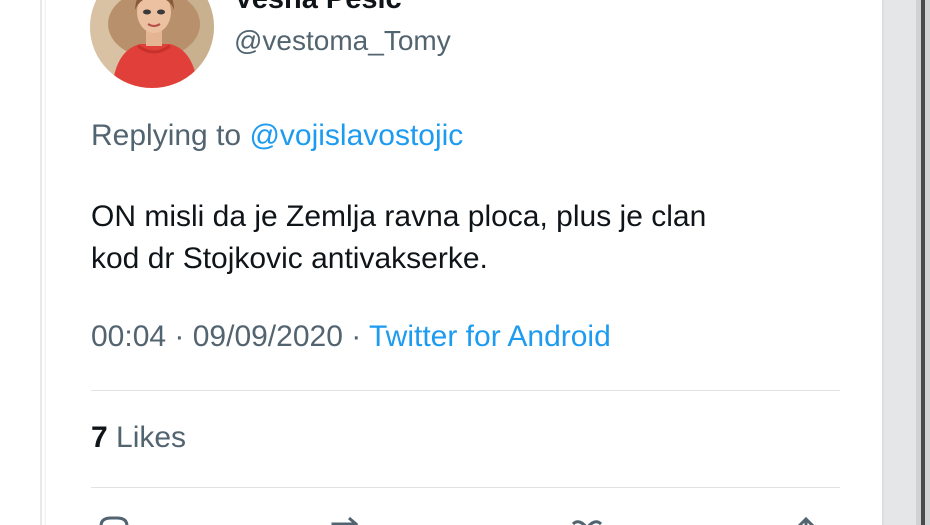 This screenshot has width=930, height=525. I want to click on replying-to: Replying to @vojislavostojic, so click(277, 136).